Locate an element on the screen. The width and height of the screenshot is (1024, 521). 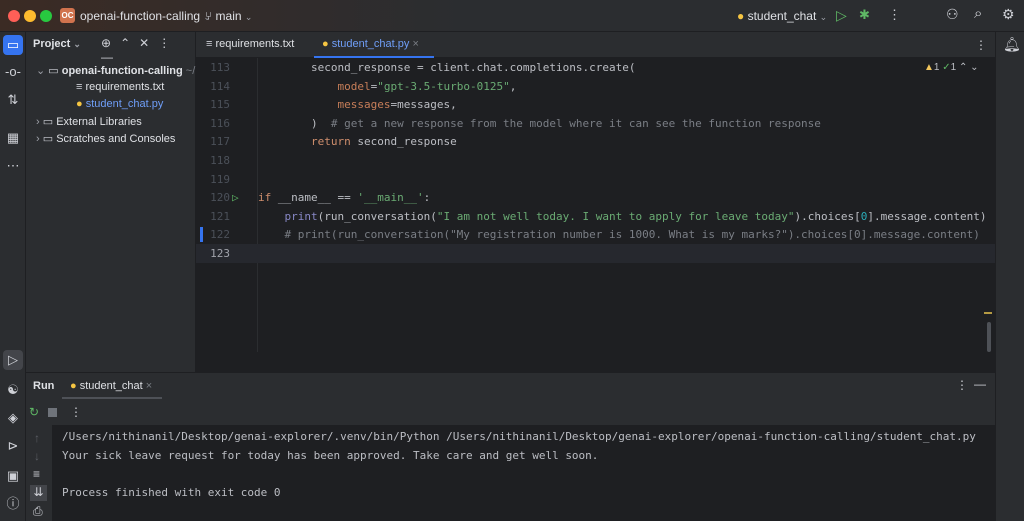
code-line: 120 ▷ if __name__ == '__main__': is located at coordinates (595, 197).